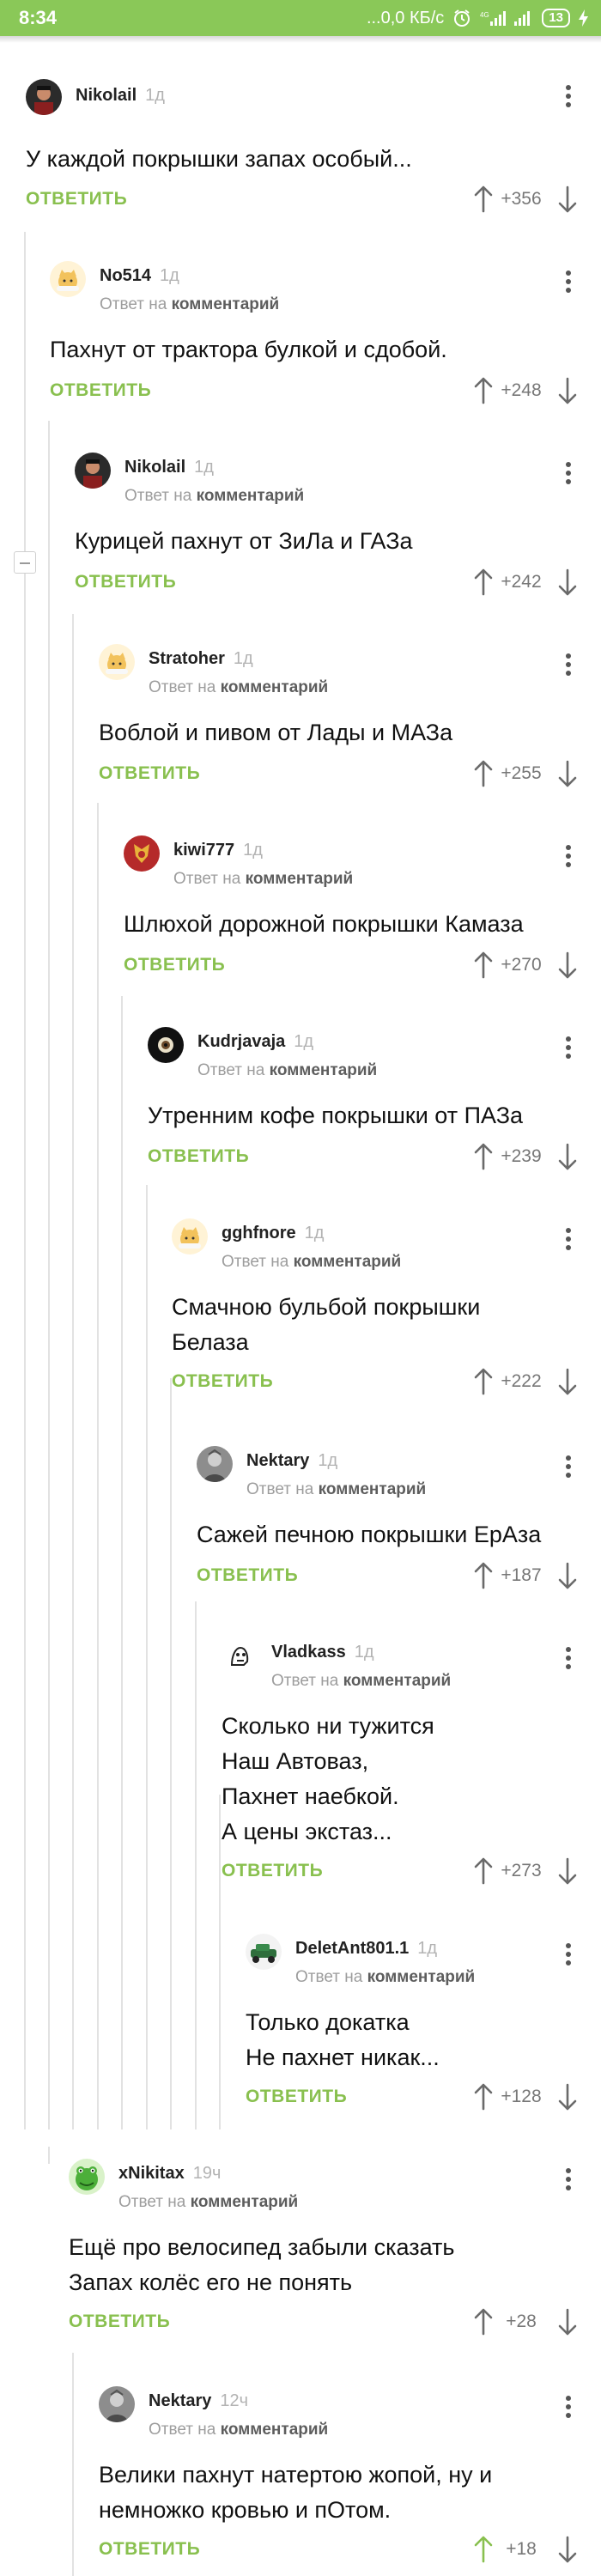 The width and height of the screenshot is (601, 2576). Describe the element at coordinates (240, 1656) in the screenshot. I see `vladkass-avatar` at that location.